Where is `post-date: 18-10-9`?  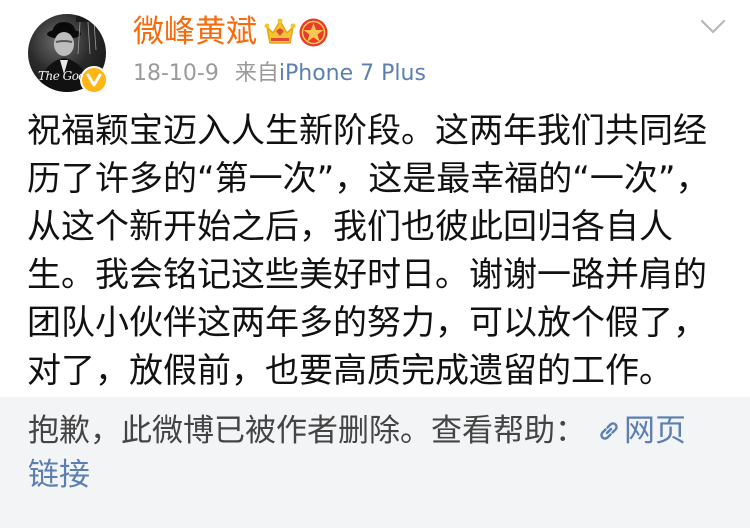 post-date: 18-10-9 is located at coordinates (176, 73).